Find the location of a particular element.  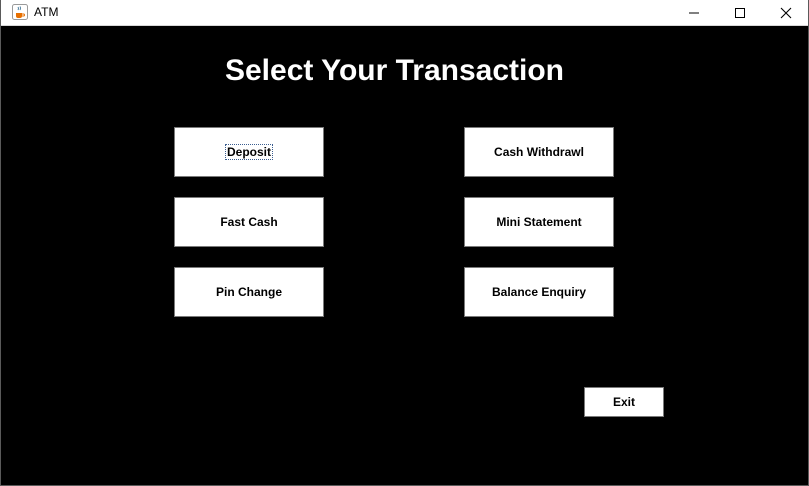

java-cup-icon is located at coordinates (20, 12).